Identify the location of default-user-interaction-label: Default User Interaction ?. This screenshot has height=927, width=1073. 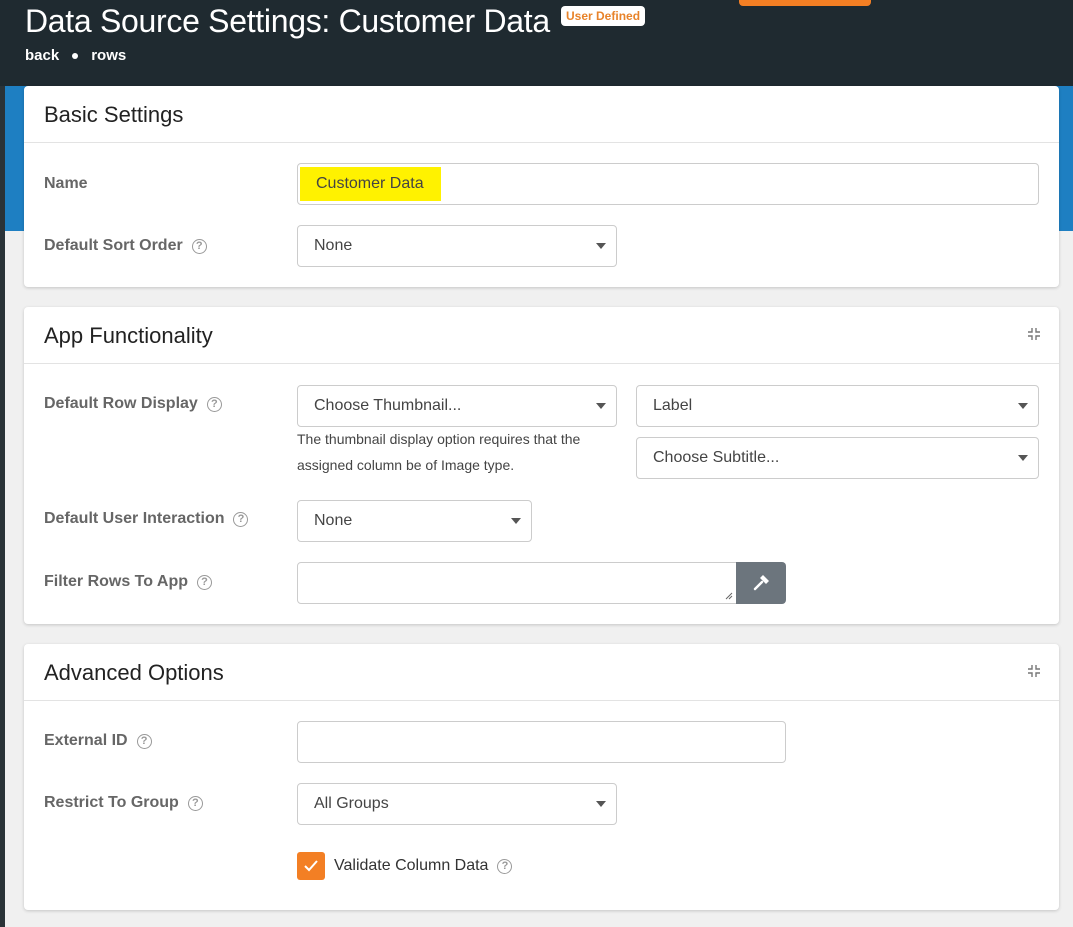
(146, 519).